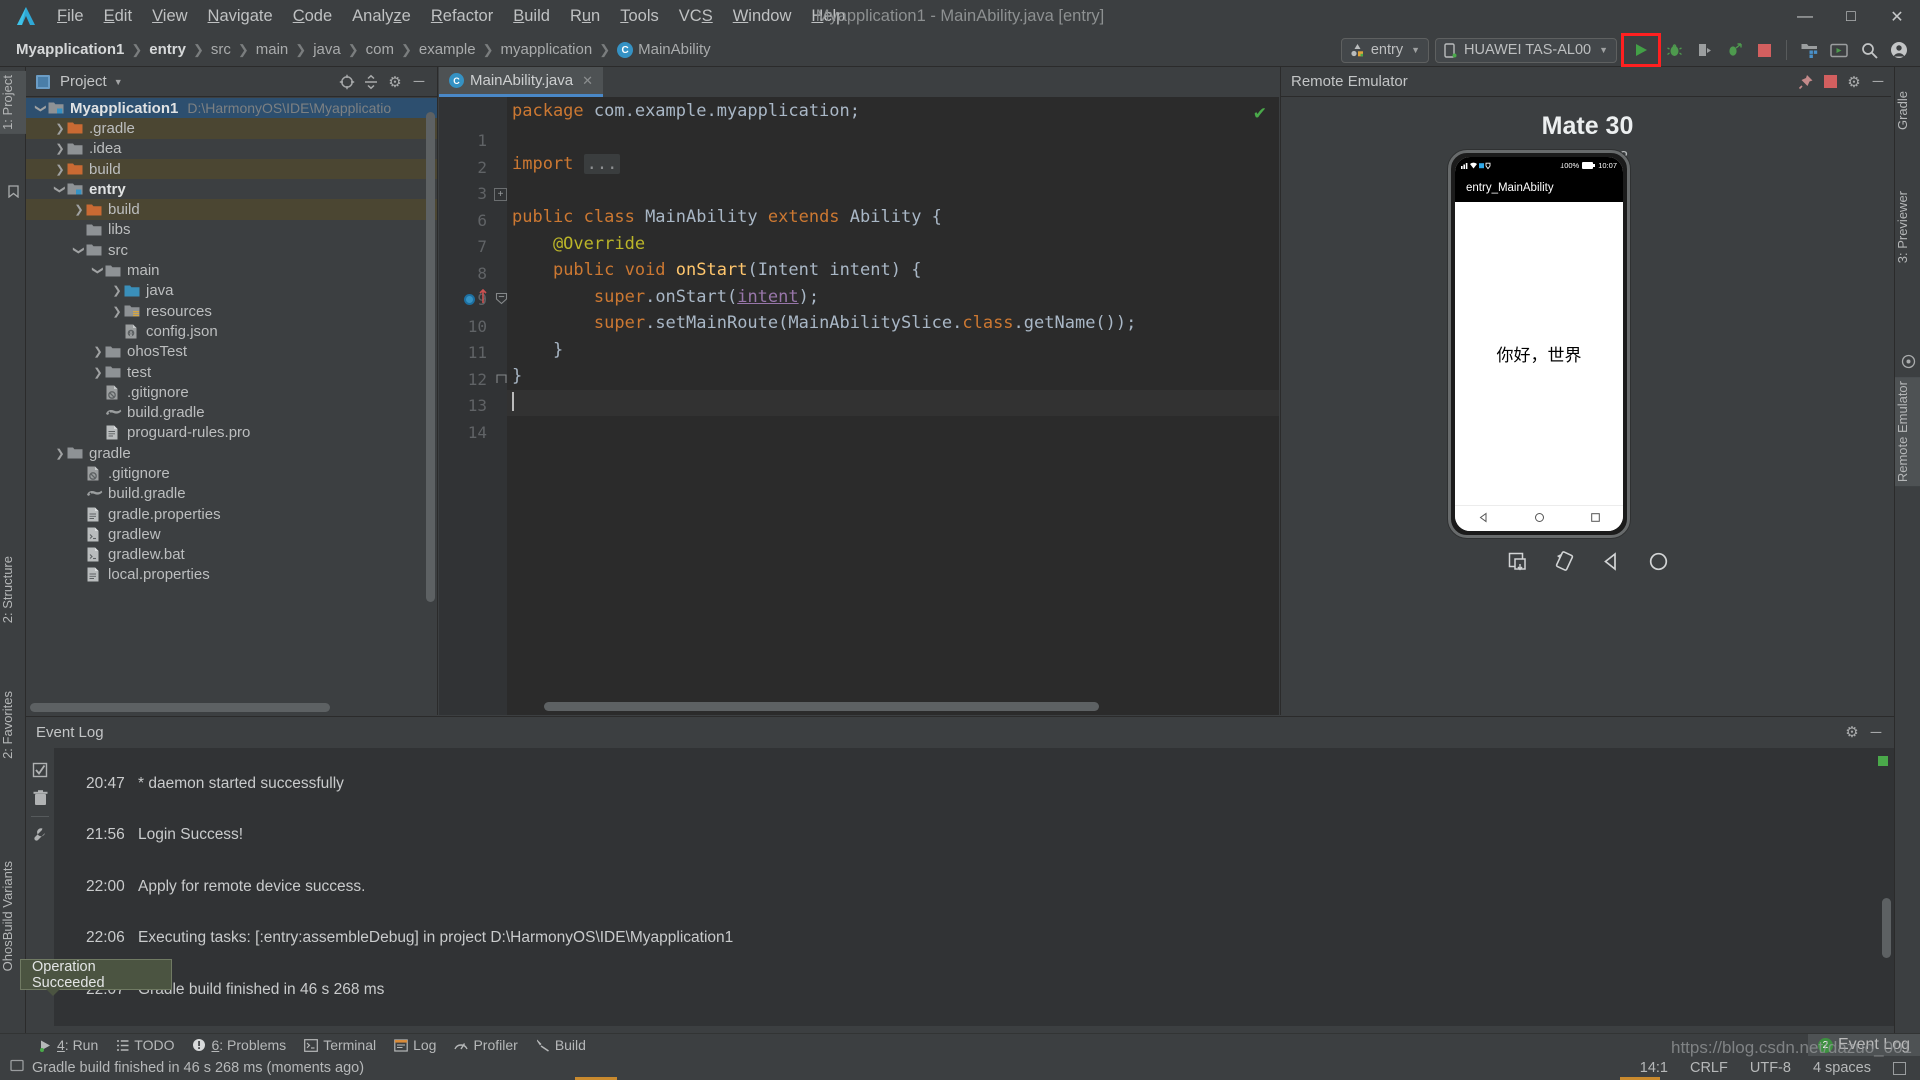 This screenshot has height=1080, width=1920. What do you see at coordinates (462, 16) in the screenshot?
I see `menu-item-refactor: Refactor` at bounding box center [462, 16].